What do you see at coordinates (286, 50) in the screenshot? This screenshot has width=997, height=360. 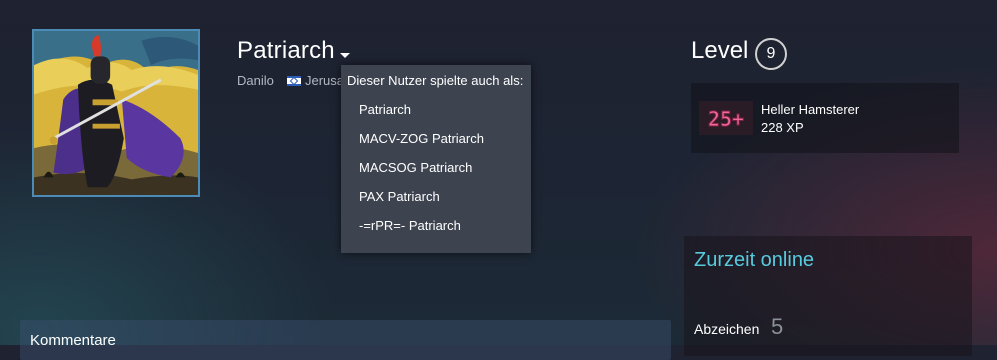 I see `persona-name: Patriarch` at bounding box center [286, 50].